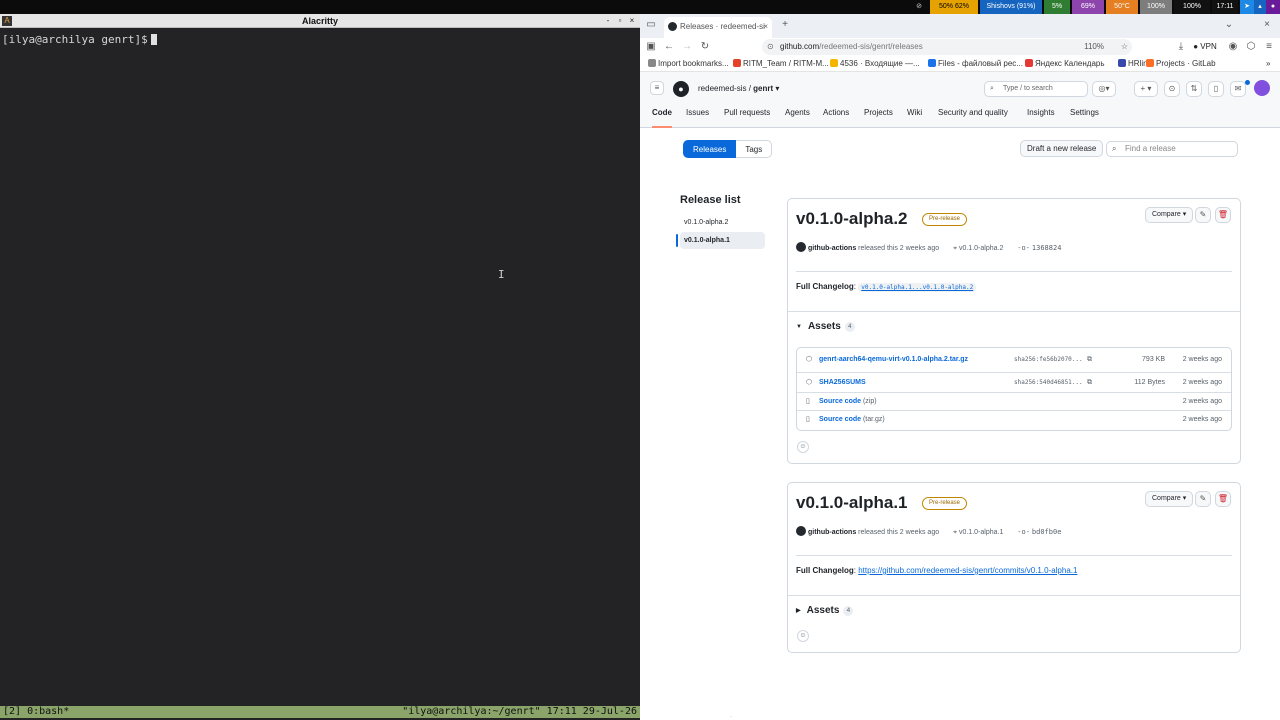 The width and height of the screenshot is (1280, 720). Describe the element at coordinates (973, 116) in the screenshot. I see `tab-security: Security and quality` at that location.